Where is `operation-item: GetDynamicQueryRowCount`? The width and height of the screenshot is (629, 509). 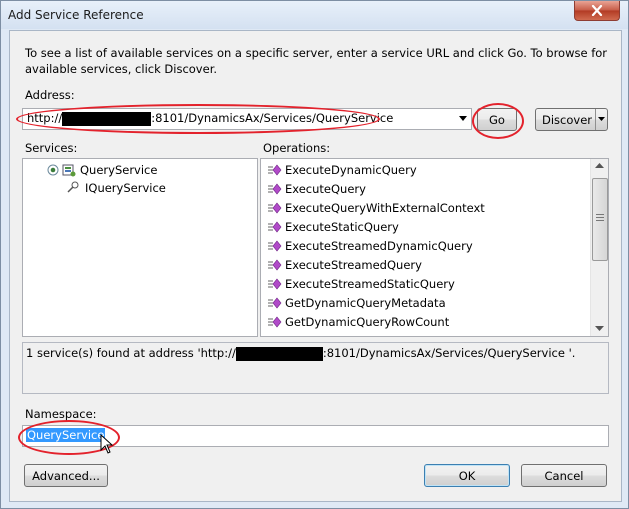
operation-item: GetDynamicQueryRowCount is located at coordinates (358, 321).